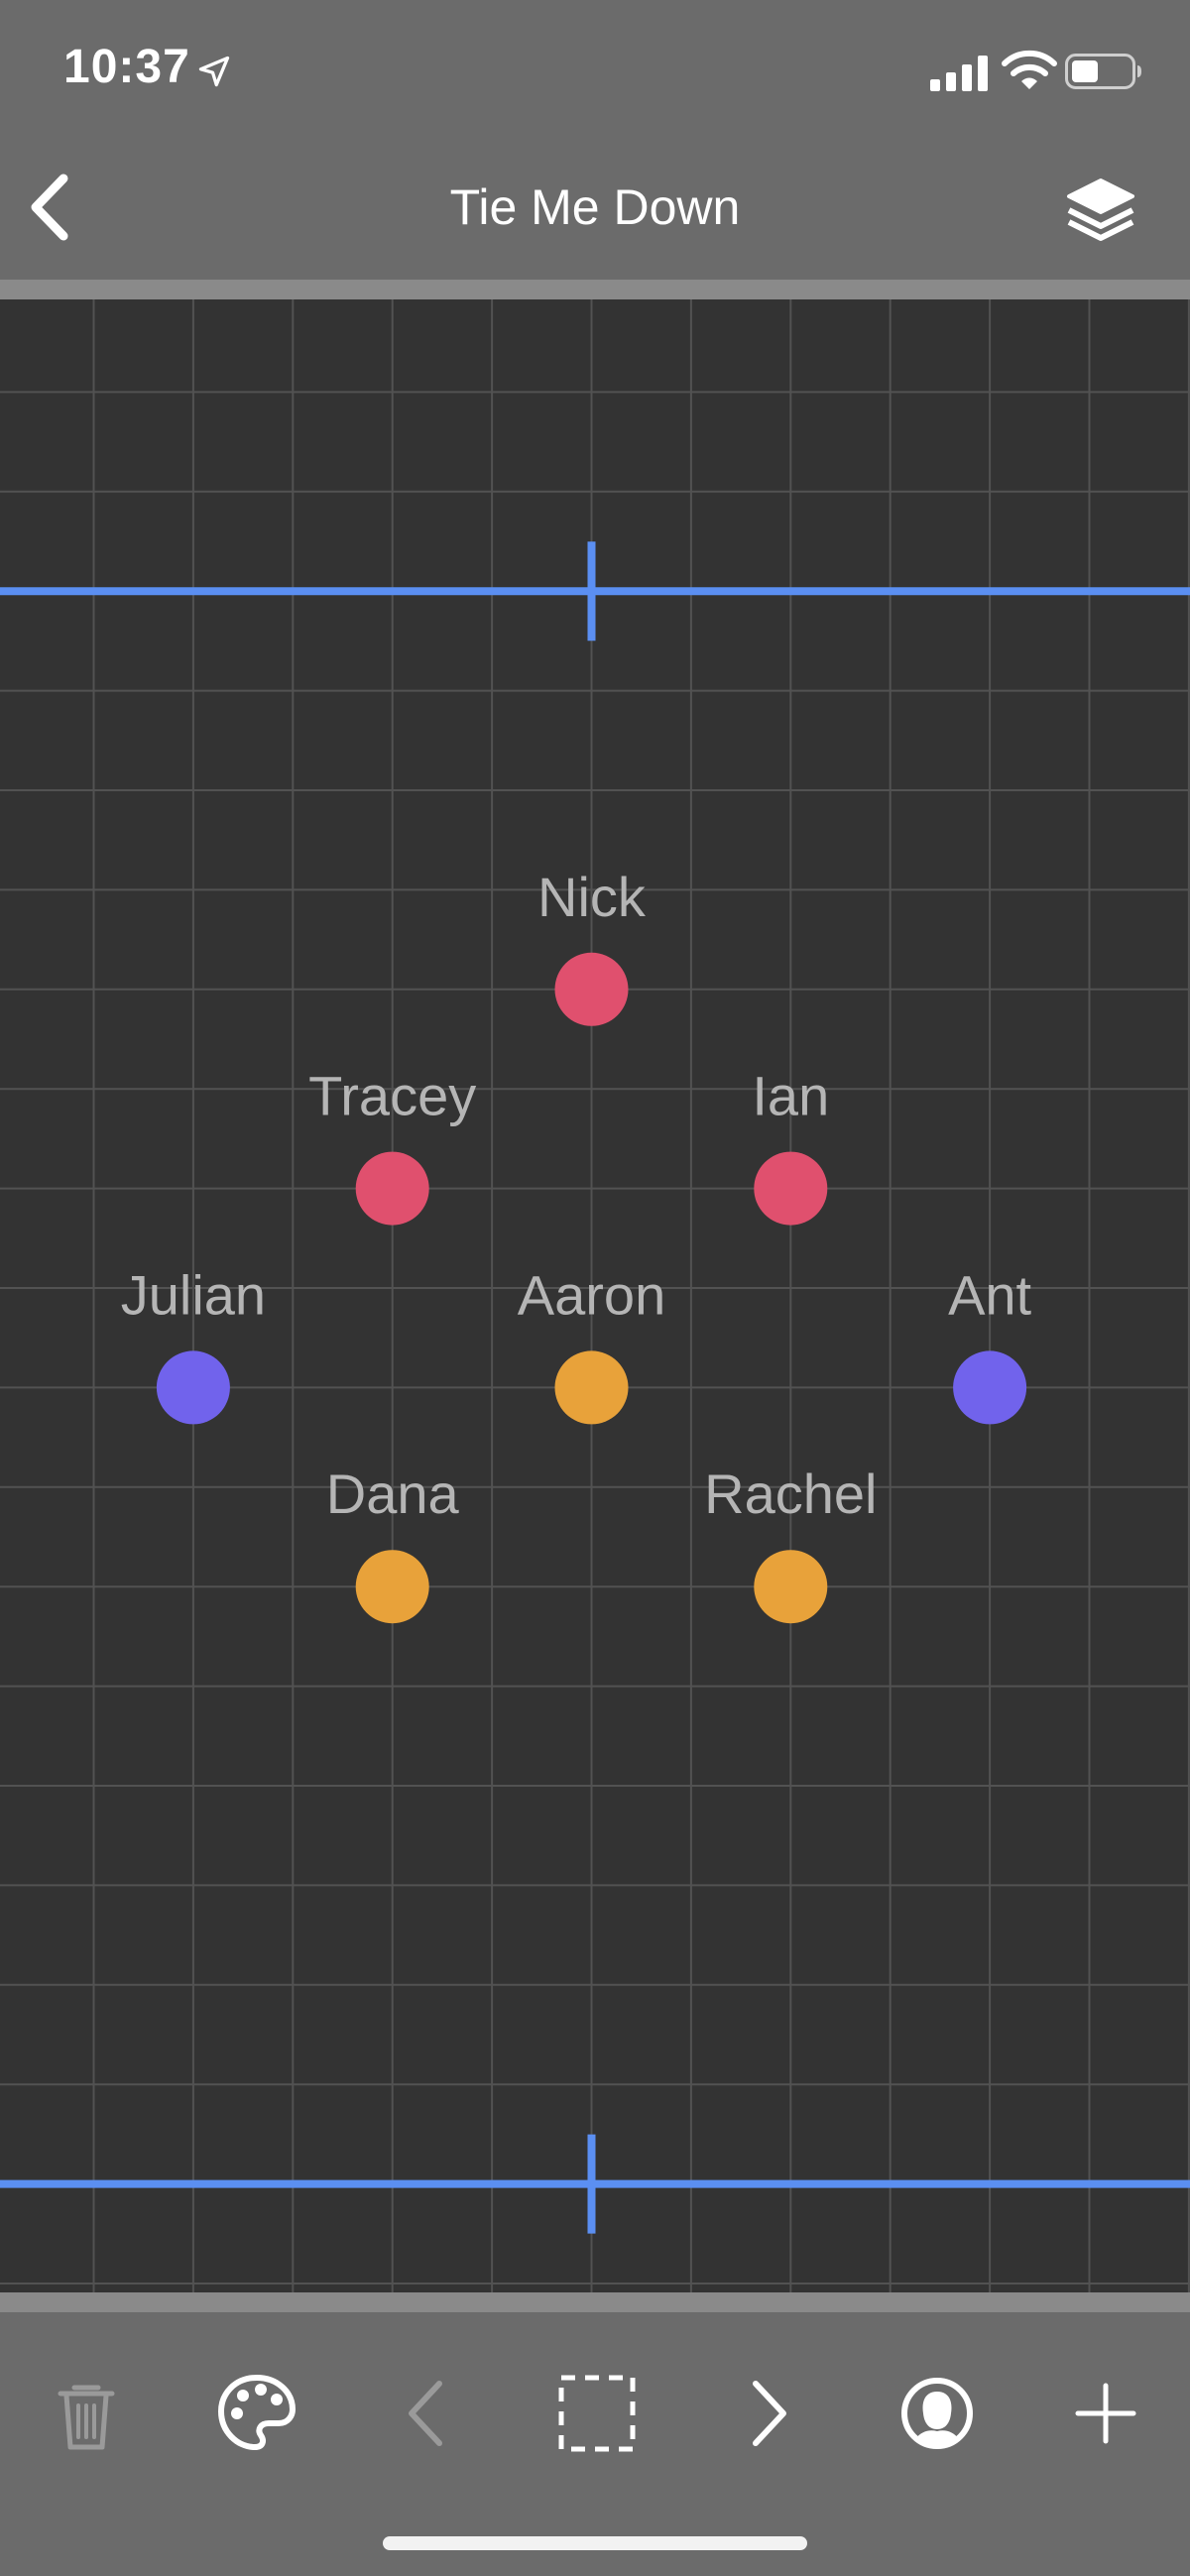 The width and height of the screenshot is (1190, 2576). I want to click on select-area-button, so click(597, 2413).